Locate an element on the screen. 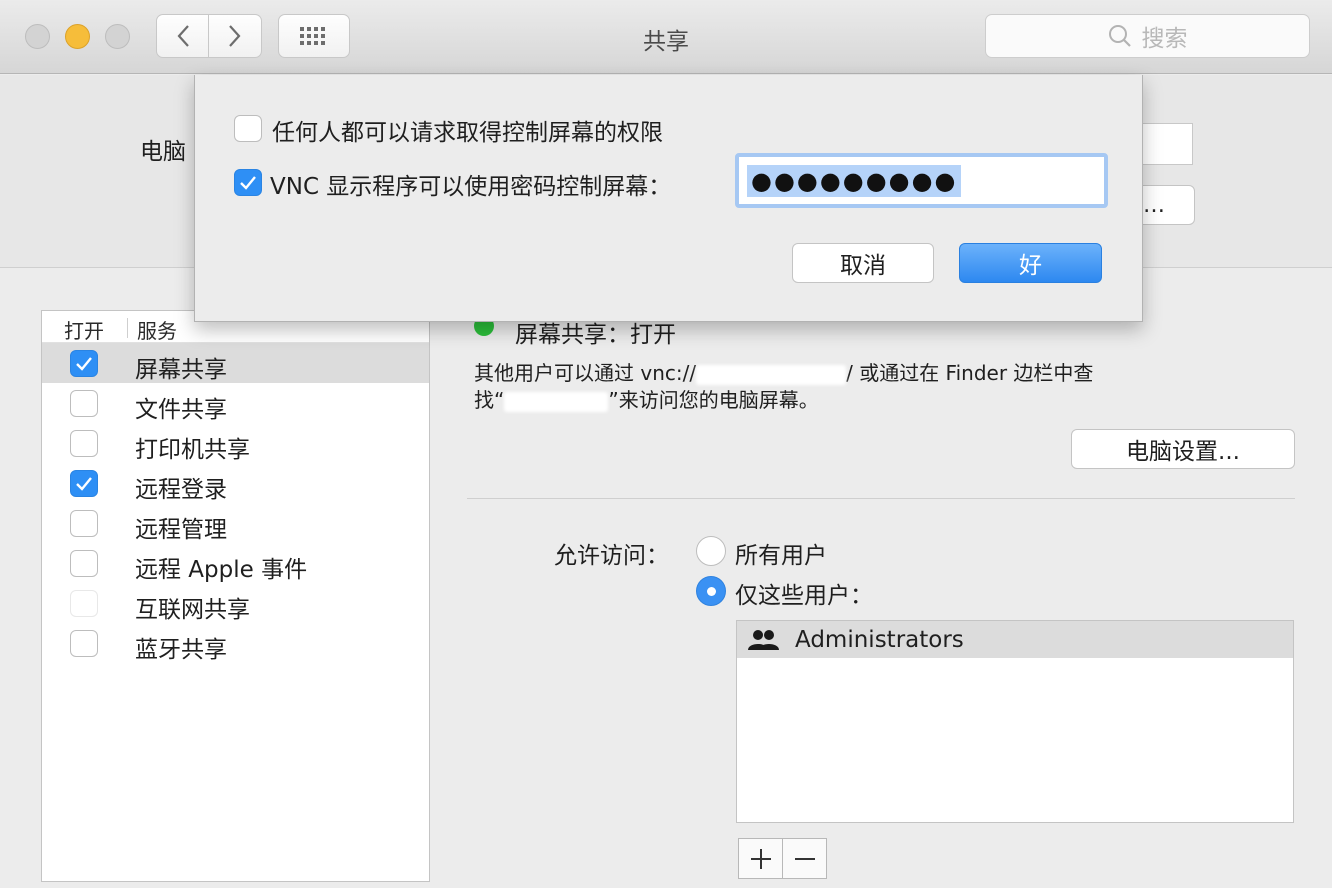 This screenshot has width=1332, height=888. forward-button is located at coordinates (235, 36).